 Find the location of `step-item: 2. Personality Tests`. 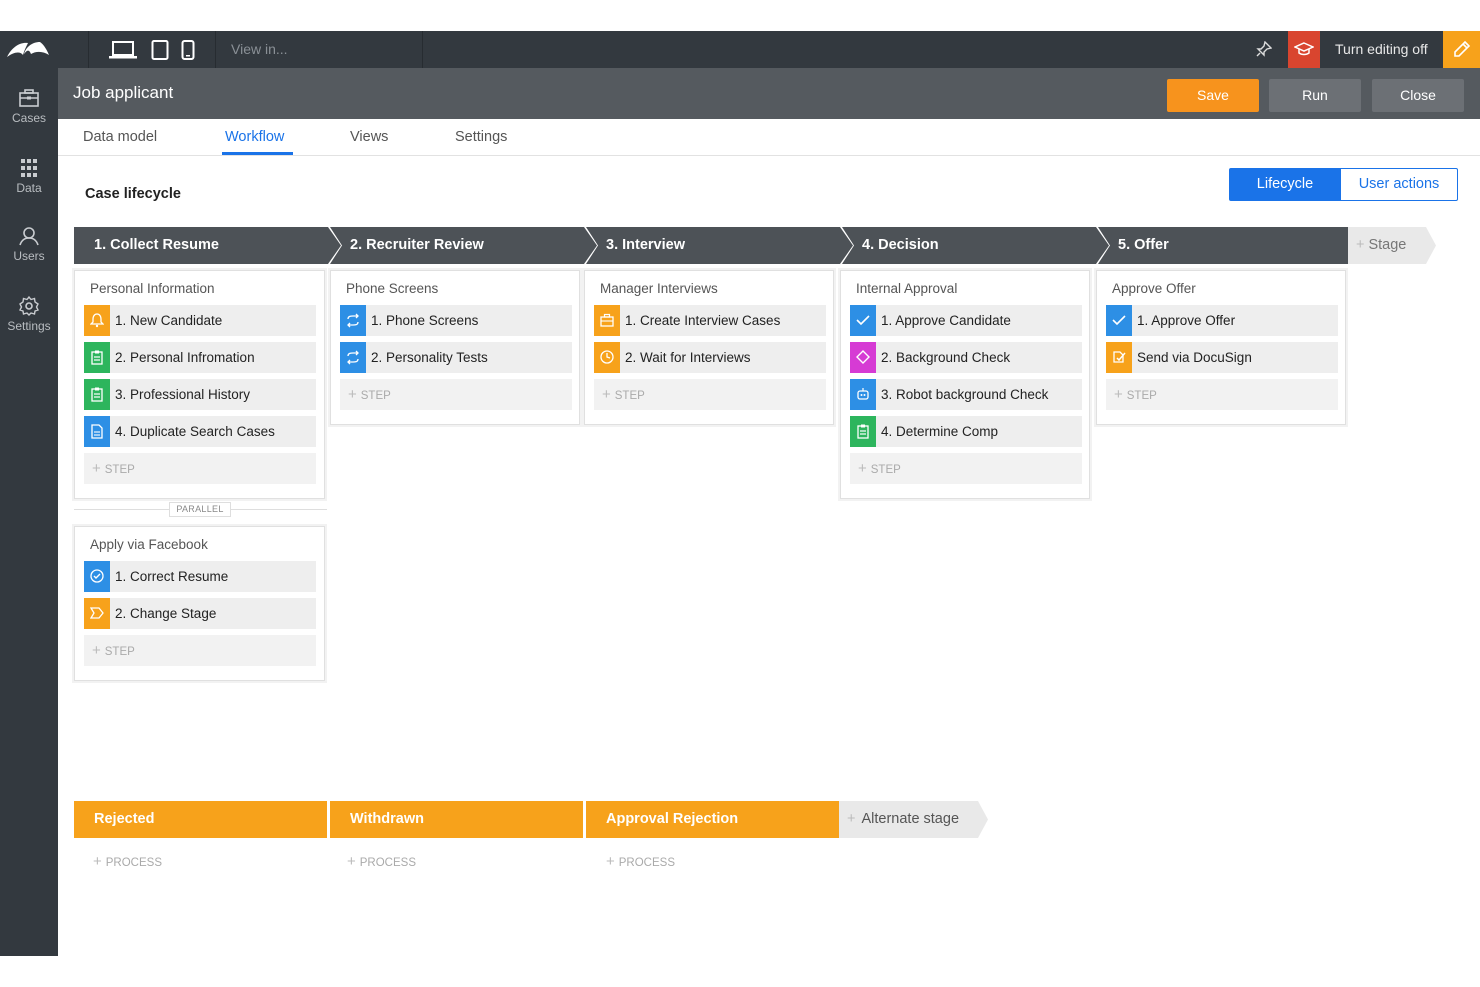

step-item: 2. Personality Tests is located at coordinates (456, 357).